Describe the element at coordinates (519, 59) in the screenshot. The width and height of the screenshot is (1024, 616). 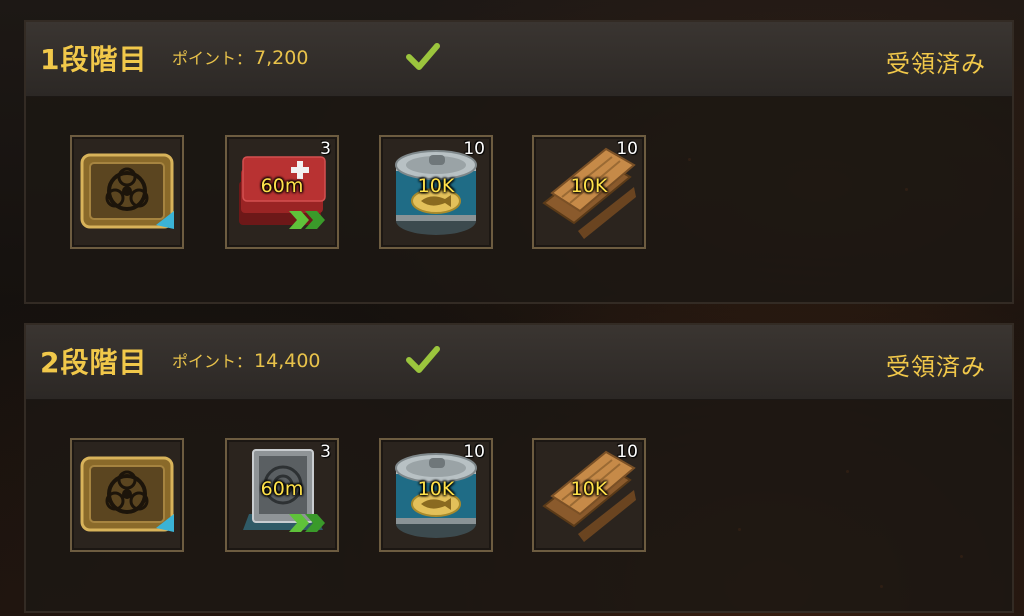
I see `tier-header: 1段階目 ポイント： 7,200 受領済み` at that location.